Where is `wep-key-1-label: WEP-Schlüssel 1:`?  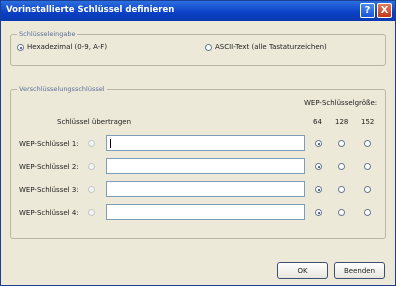 wep-key-1-label: WEP-Schlüssel 1: is located at coordinates (49, 144).